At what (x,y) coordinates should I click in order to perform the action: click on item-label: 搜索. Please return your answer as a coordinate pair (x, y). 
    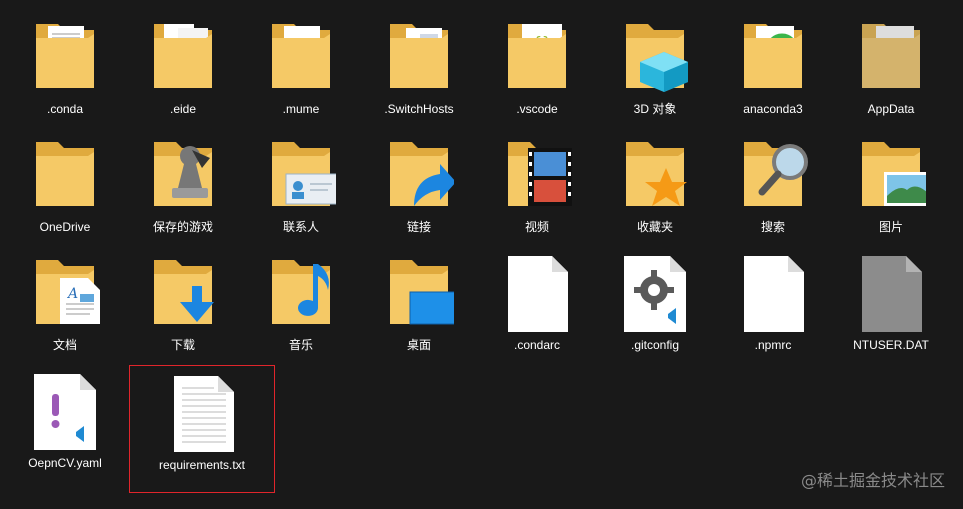
    Looking at the image, I should click on (772, 227).